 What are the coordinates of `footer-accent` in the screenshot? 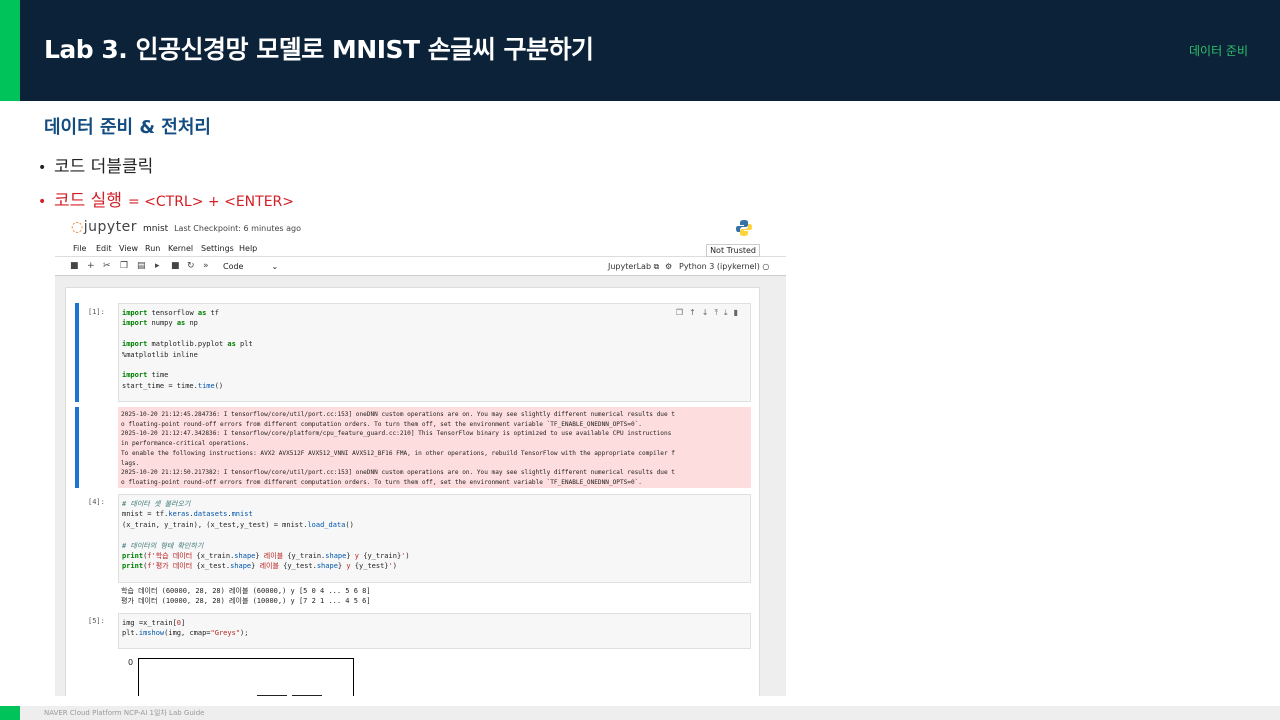 It's located at (10, 713).